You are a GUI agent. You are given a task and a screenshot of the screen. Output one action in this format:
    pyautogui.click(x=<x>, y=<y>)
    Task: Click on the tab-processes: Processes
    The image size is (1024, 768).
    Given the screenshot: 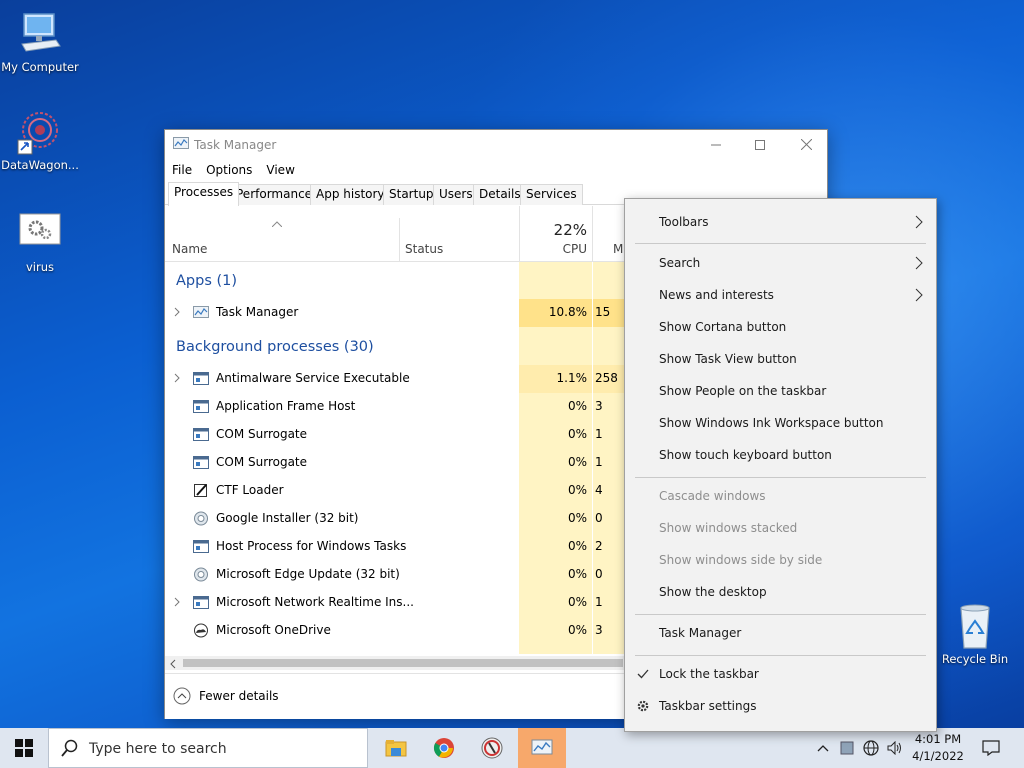 What is the action you would take?
    pyautogui.click(x=204, y=194)
    